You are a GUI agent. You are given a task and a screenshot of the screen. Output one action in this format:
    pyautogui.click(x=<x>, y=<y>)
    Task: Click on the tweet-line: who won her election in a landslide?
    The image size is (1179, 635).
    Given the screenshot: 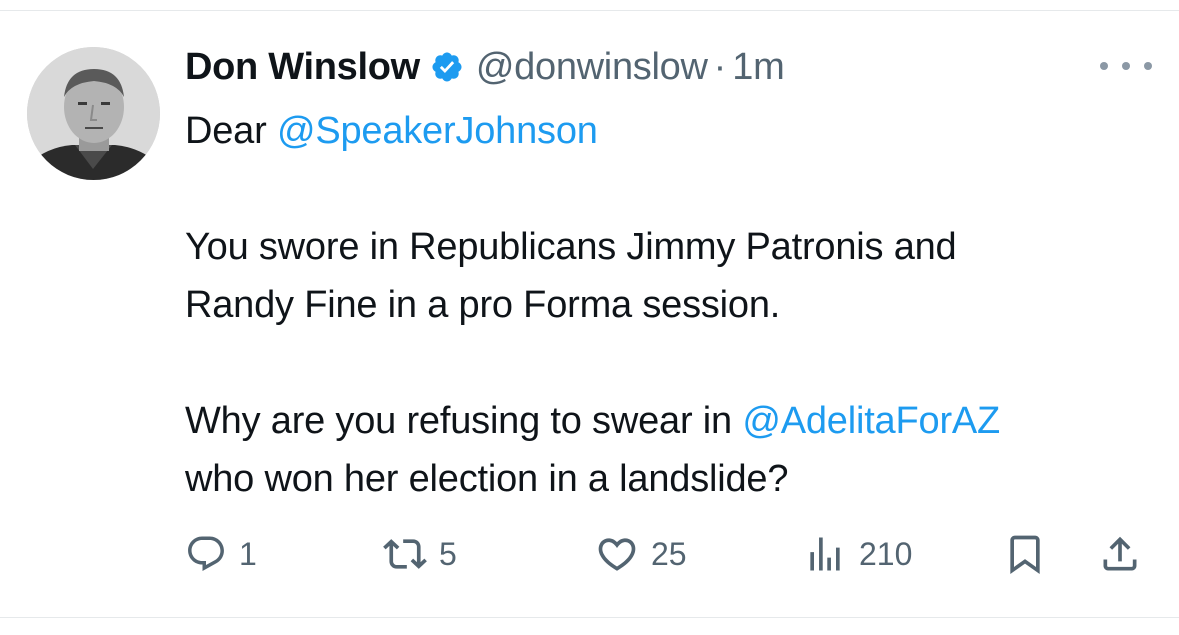 What is the action you would take?
    pyautogui.click(x=487, y=479)
    